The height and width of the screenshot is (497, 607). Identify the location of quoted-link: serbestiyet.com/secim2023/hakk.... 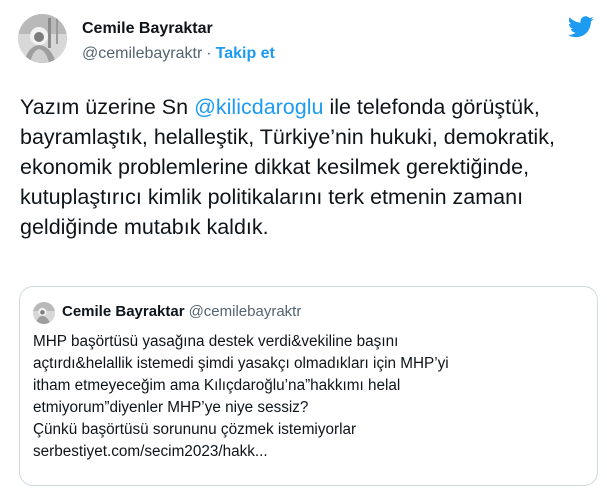
(313, 452).